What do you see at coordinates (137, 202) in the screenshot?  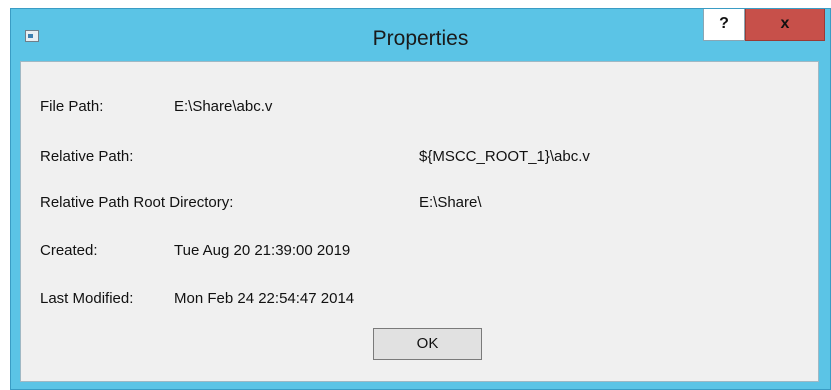 I see `root-directory-label: Relative Path Root Directory:` at bounding box center [137, 202].